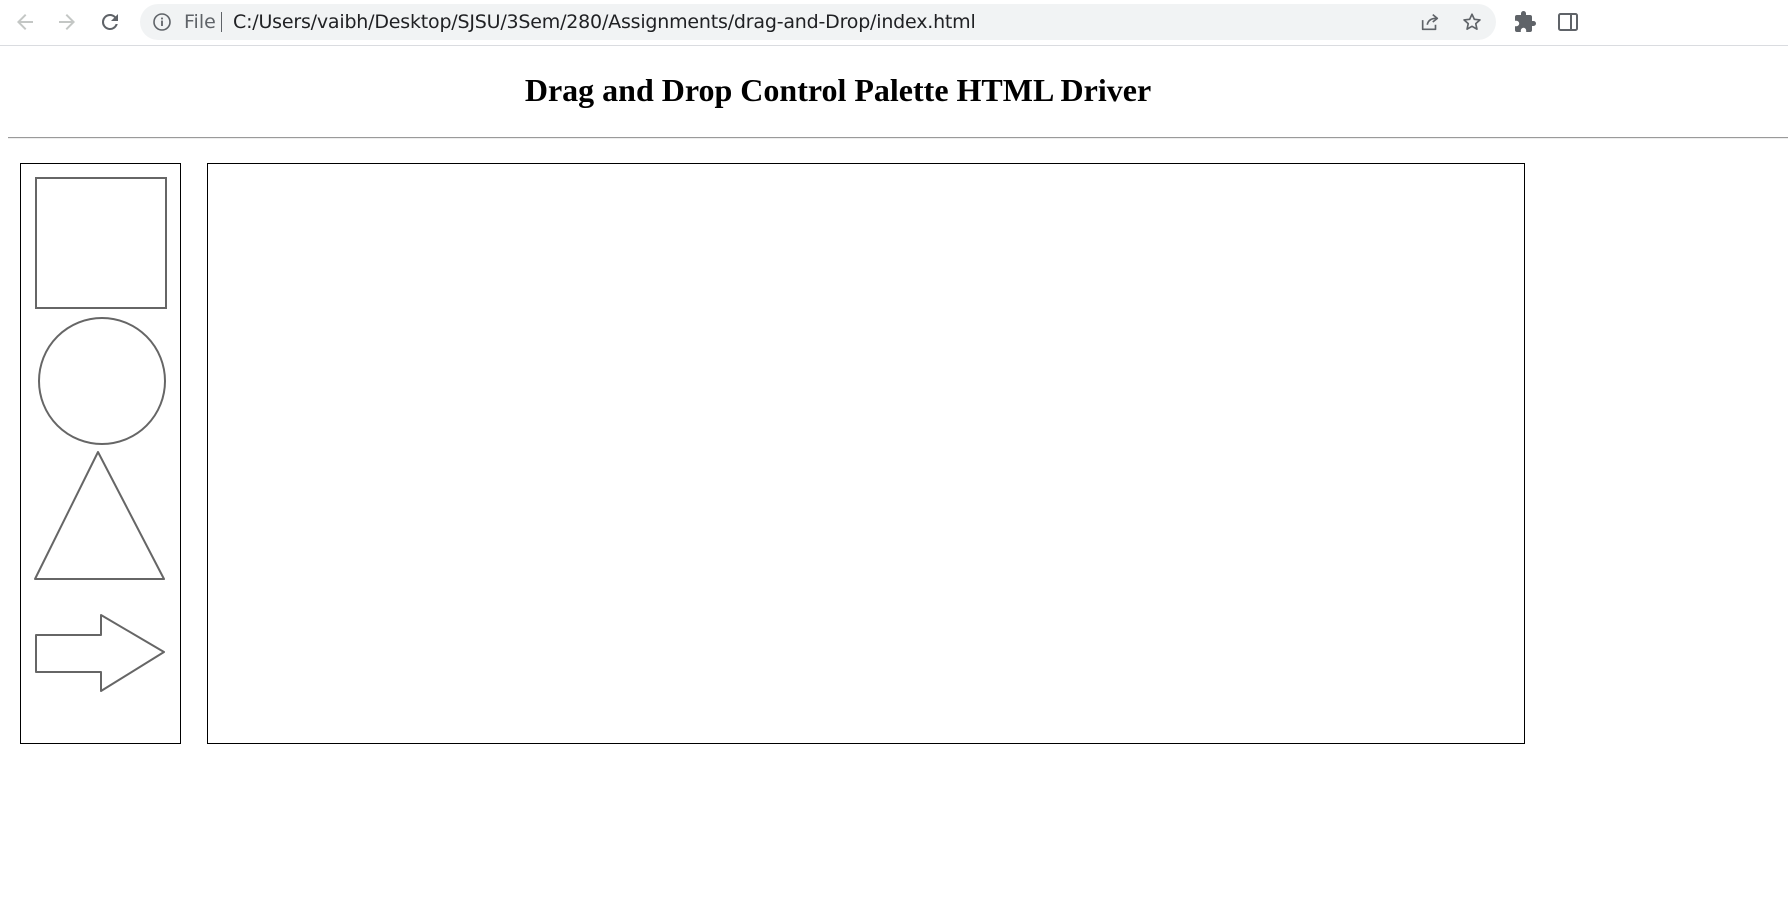  What do you see at coordinates (99, 515) in the screenshot?
I see `triangle-shape` at bounding box center [99, 515].